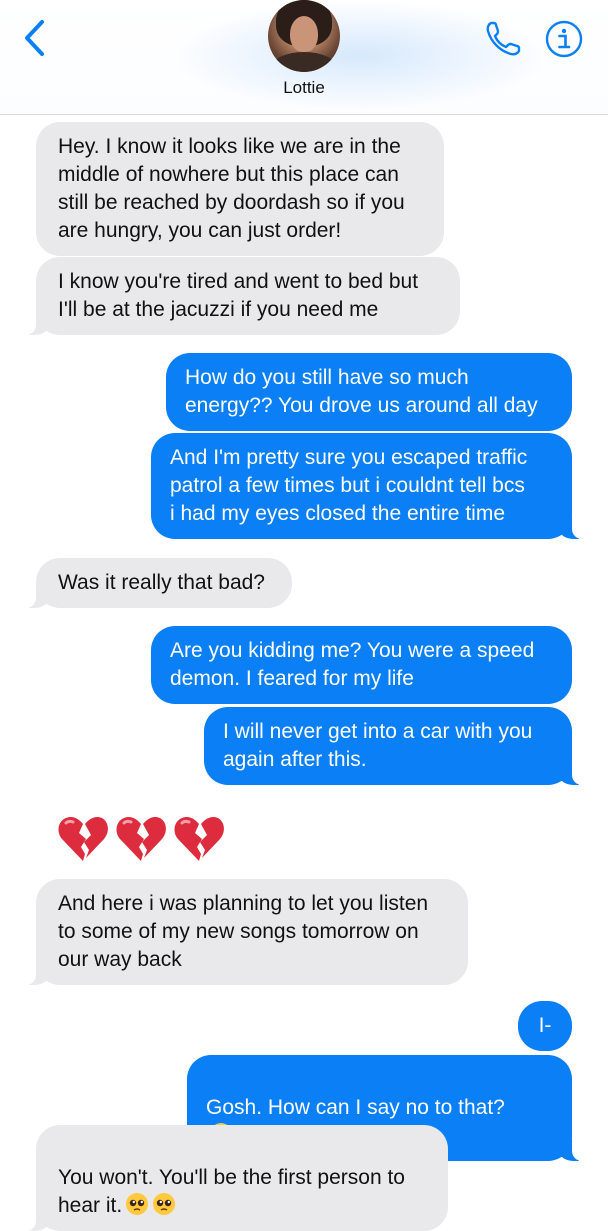 Image resolution: width=608 pixels, height=1231 pixels. Describe the element at coordinates (545, 1026) in the screenshot. I see `message-bubble-outgoing: I-` at that location.